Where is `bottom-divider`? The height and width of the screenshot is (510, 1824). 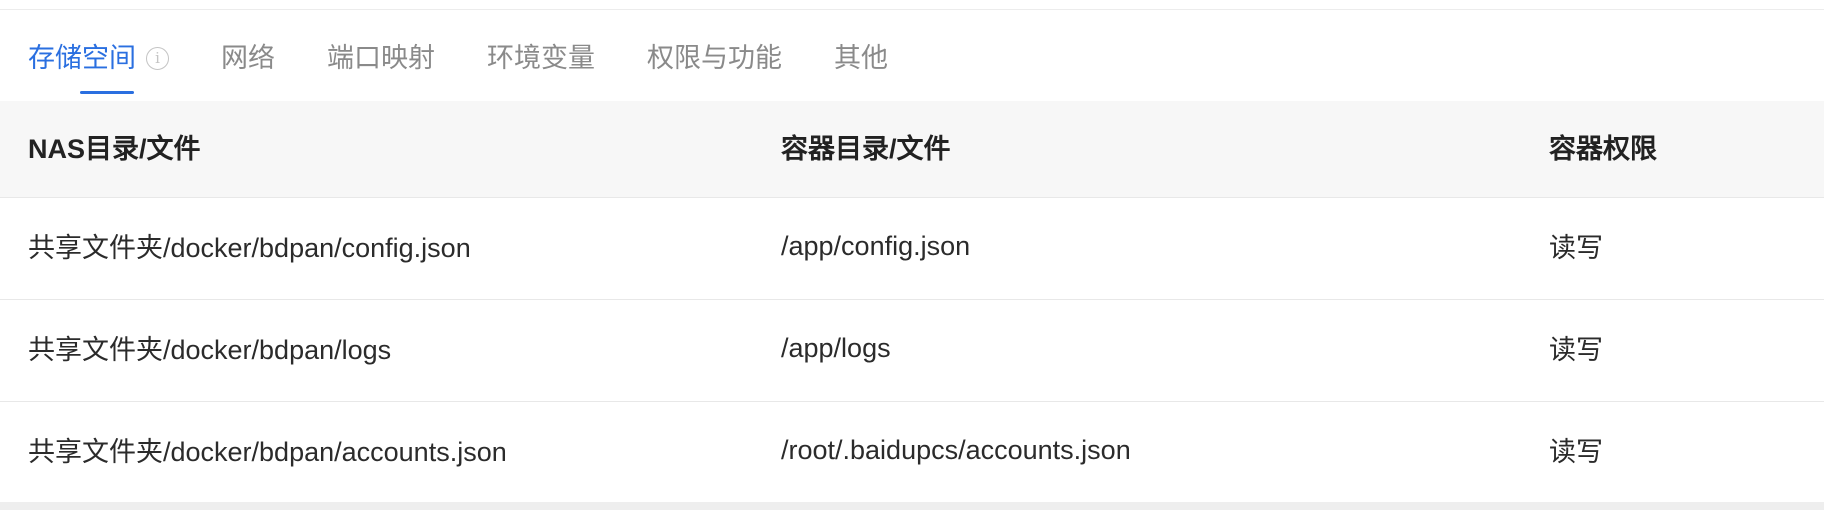
bottom-divider is located at coordinates (912, 506).